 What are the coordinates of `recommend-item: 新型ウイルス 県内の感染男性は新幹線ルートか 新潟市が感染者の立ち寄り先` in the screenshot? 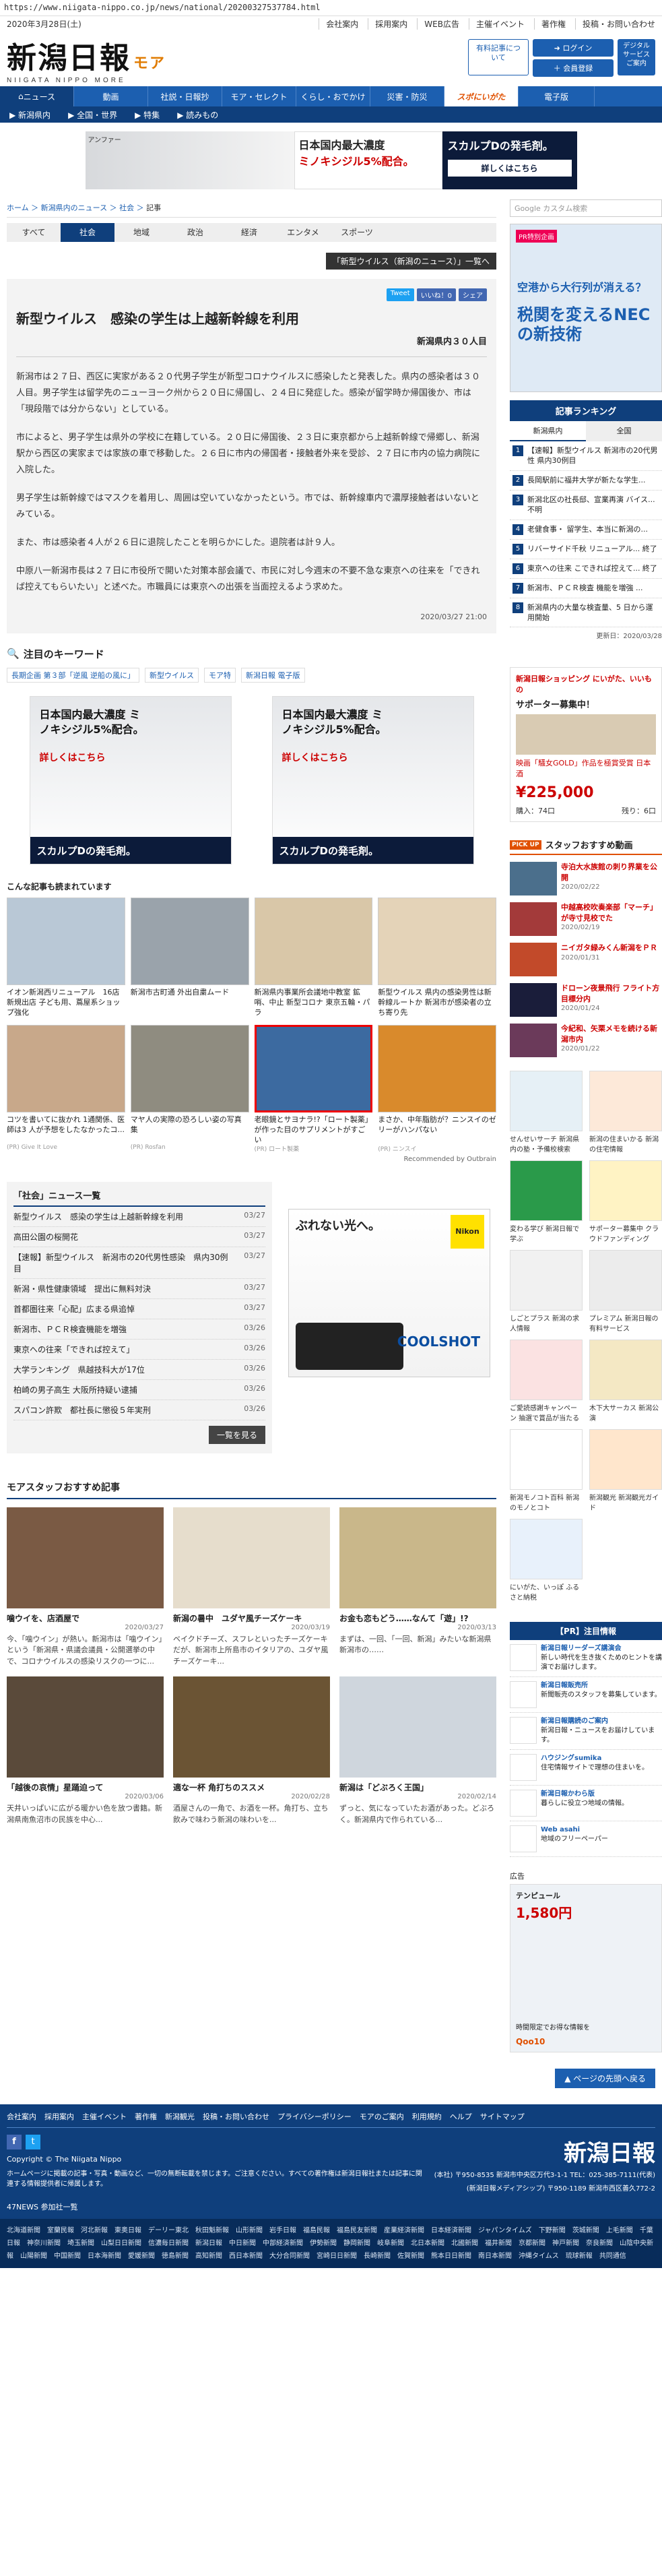 It's located at (437, 957).